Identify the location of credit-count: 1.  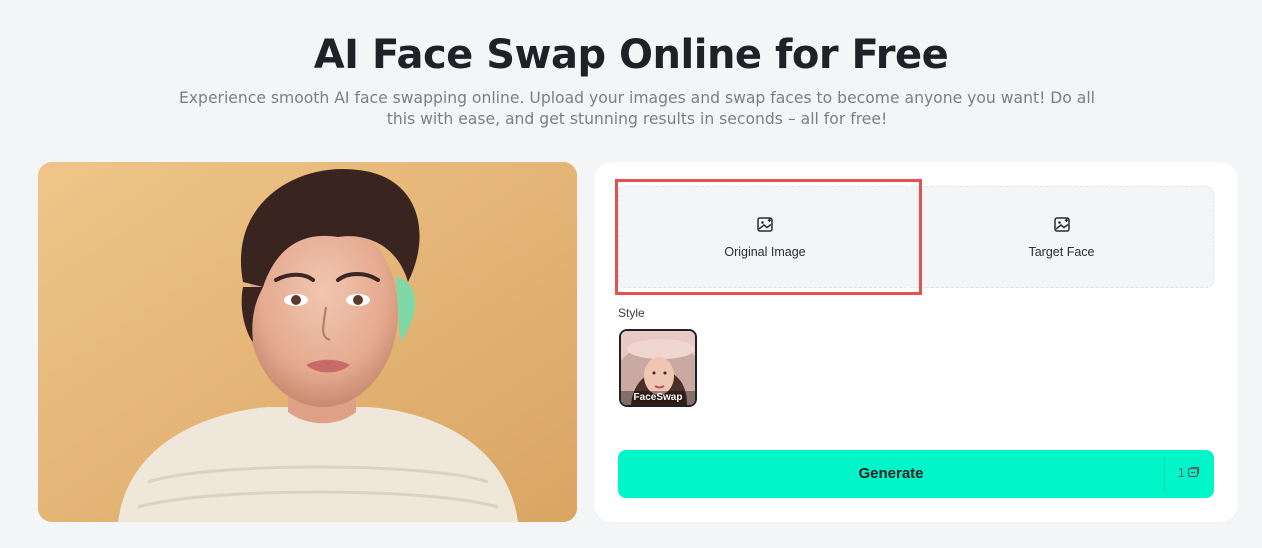
(1181, 472).